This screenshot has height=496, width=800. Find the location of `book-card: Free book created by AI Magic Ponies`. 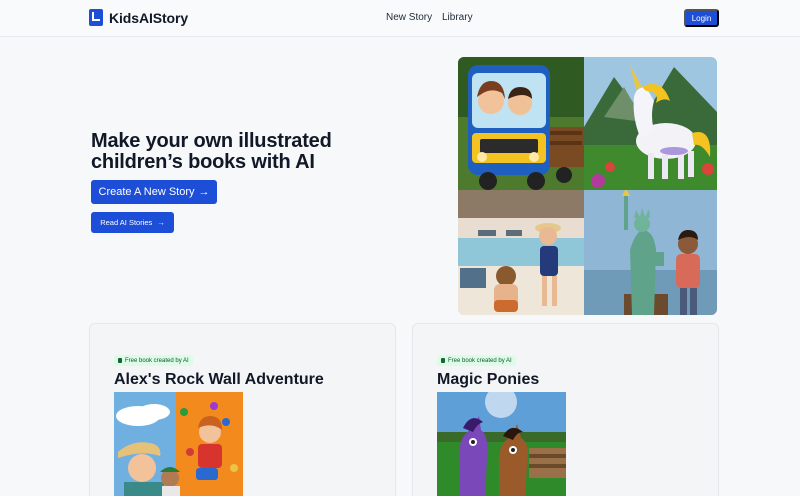

book-card: Free book created by AI Magic Ponies is located at coordinates (565, 409).